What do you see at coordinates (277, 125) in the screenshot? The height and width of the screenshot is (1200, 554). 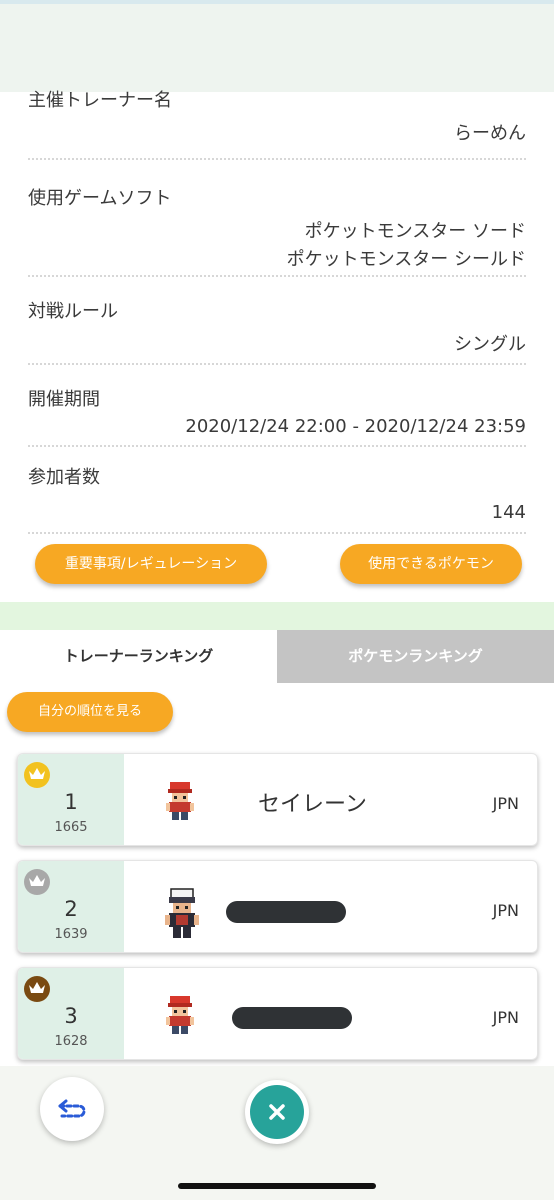 I see `host-row: 主催トレーナー名 らーめん` at bounding box center [277, 125].